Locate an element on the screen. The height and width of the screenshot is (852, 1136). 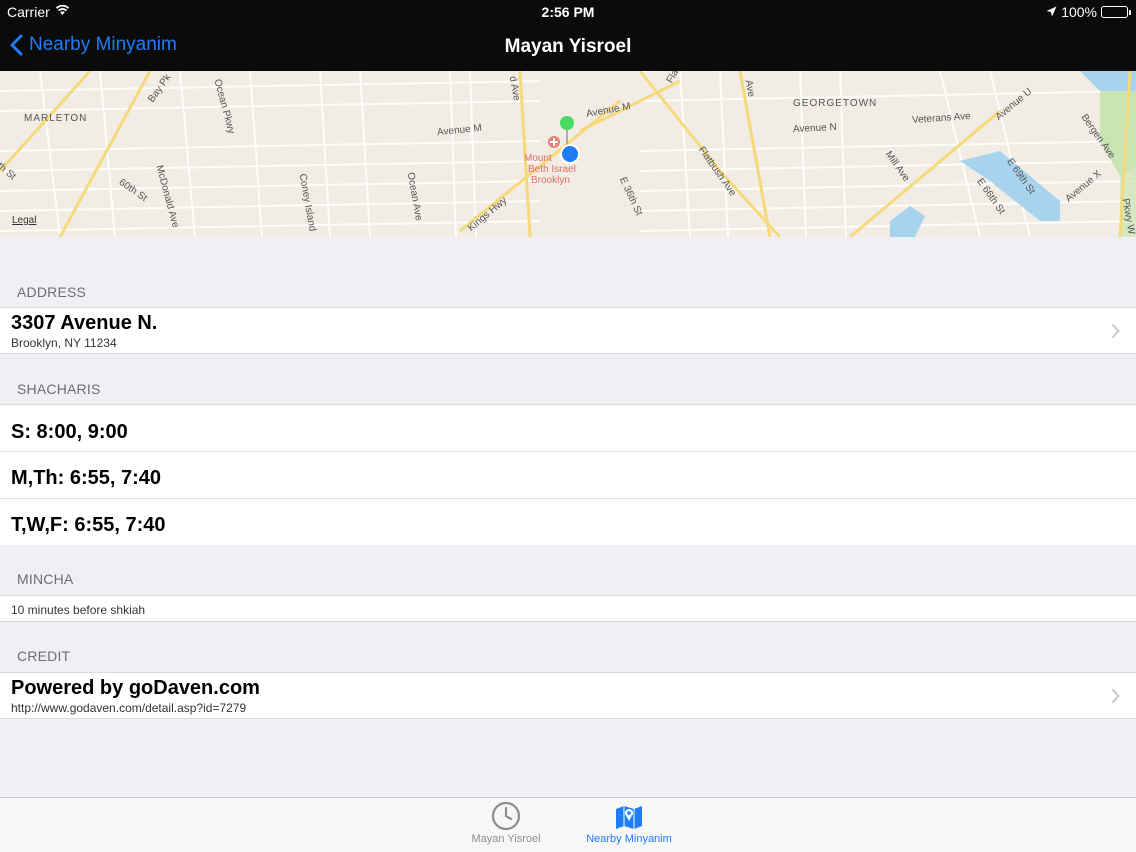
map-label-avenue-n: Avenue N is located at coordinates (815, 128).